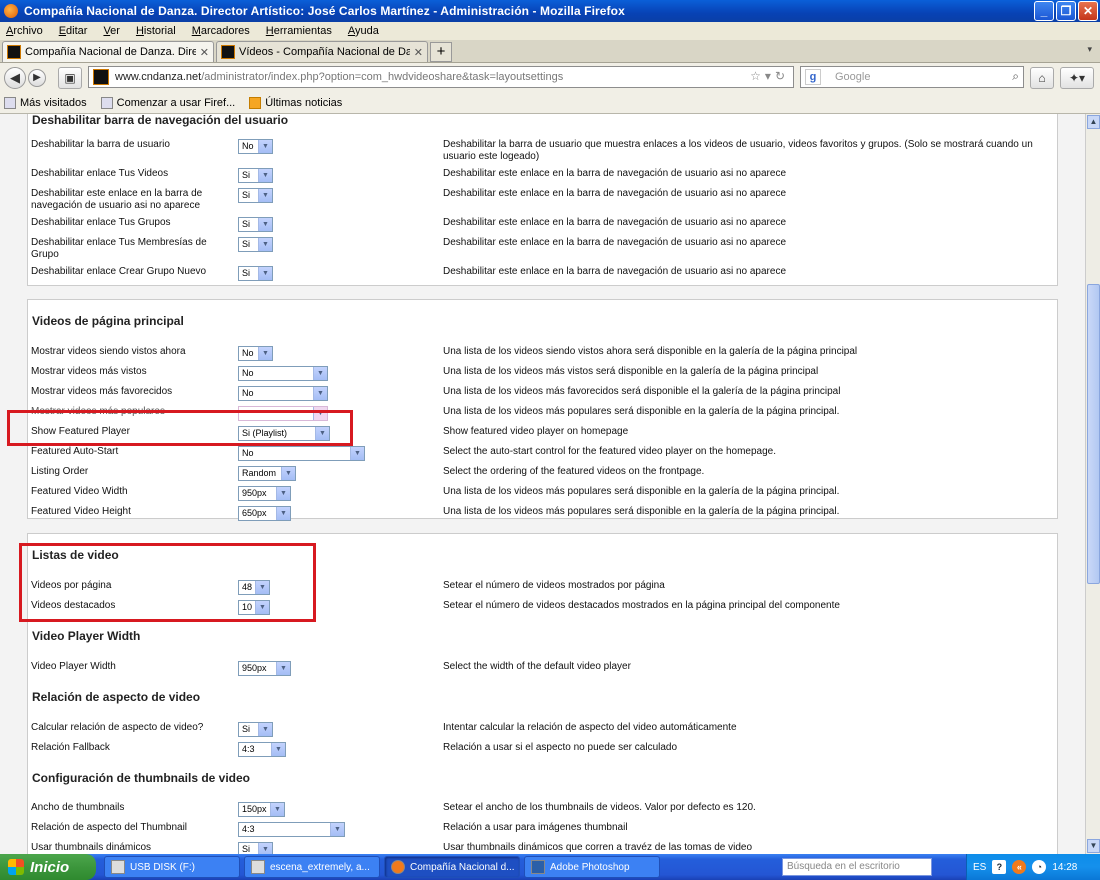 The width and height of the screenshot is (1100, 880). Describe the element at coordinates (11, 11) in the screenshot. I see `firefox-icon` at that location.